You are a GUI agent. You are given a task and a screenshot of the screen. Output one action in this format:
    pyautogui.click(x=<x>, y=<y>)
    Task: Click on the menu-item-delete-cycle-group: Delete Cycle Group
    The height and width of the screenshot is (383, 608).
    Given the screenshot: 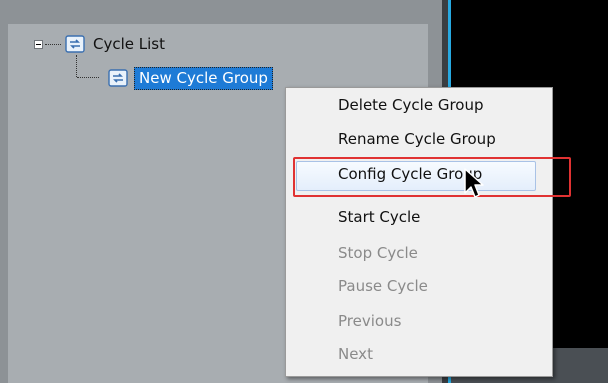 What is the action you would take?
    pyautogui.click(x=410, y=105)
    